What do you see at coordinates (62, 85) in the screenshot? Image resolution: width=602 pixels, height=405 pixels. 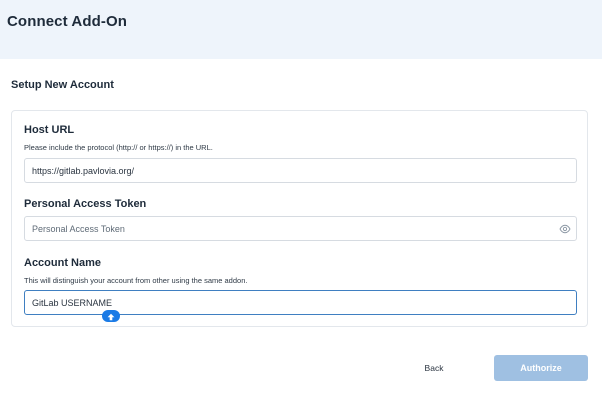 I see `section-title: Setup New Account` at bounding box center [62, 85].